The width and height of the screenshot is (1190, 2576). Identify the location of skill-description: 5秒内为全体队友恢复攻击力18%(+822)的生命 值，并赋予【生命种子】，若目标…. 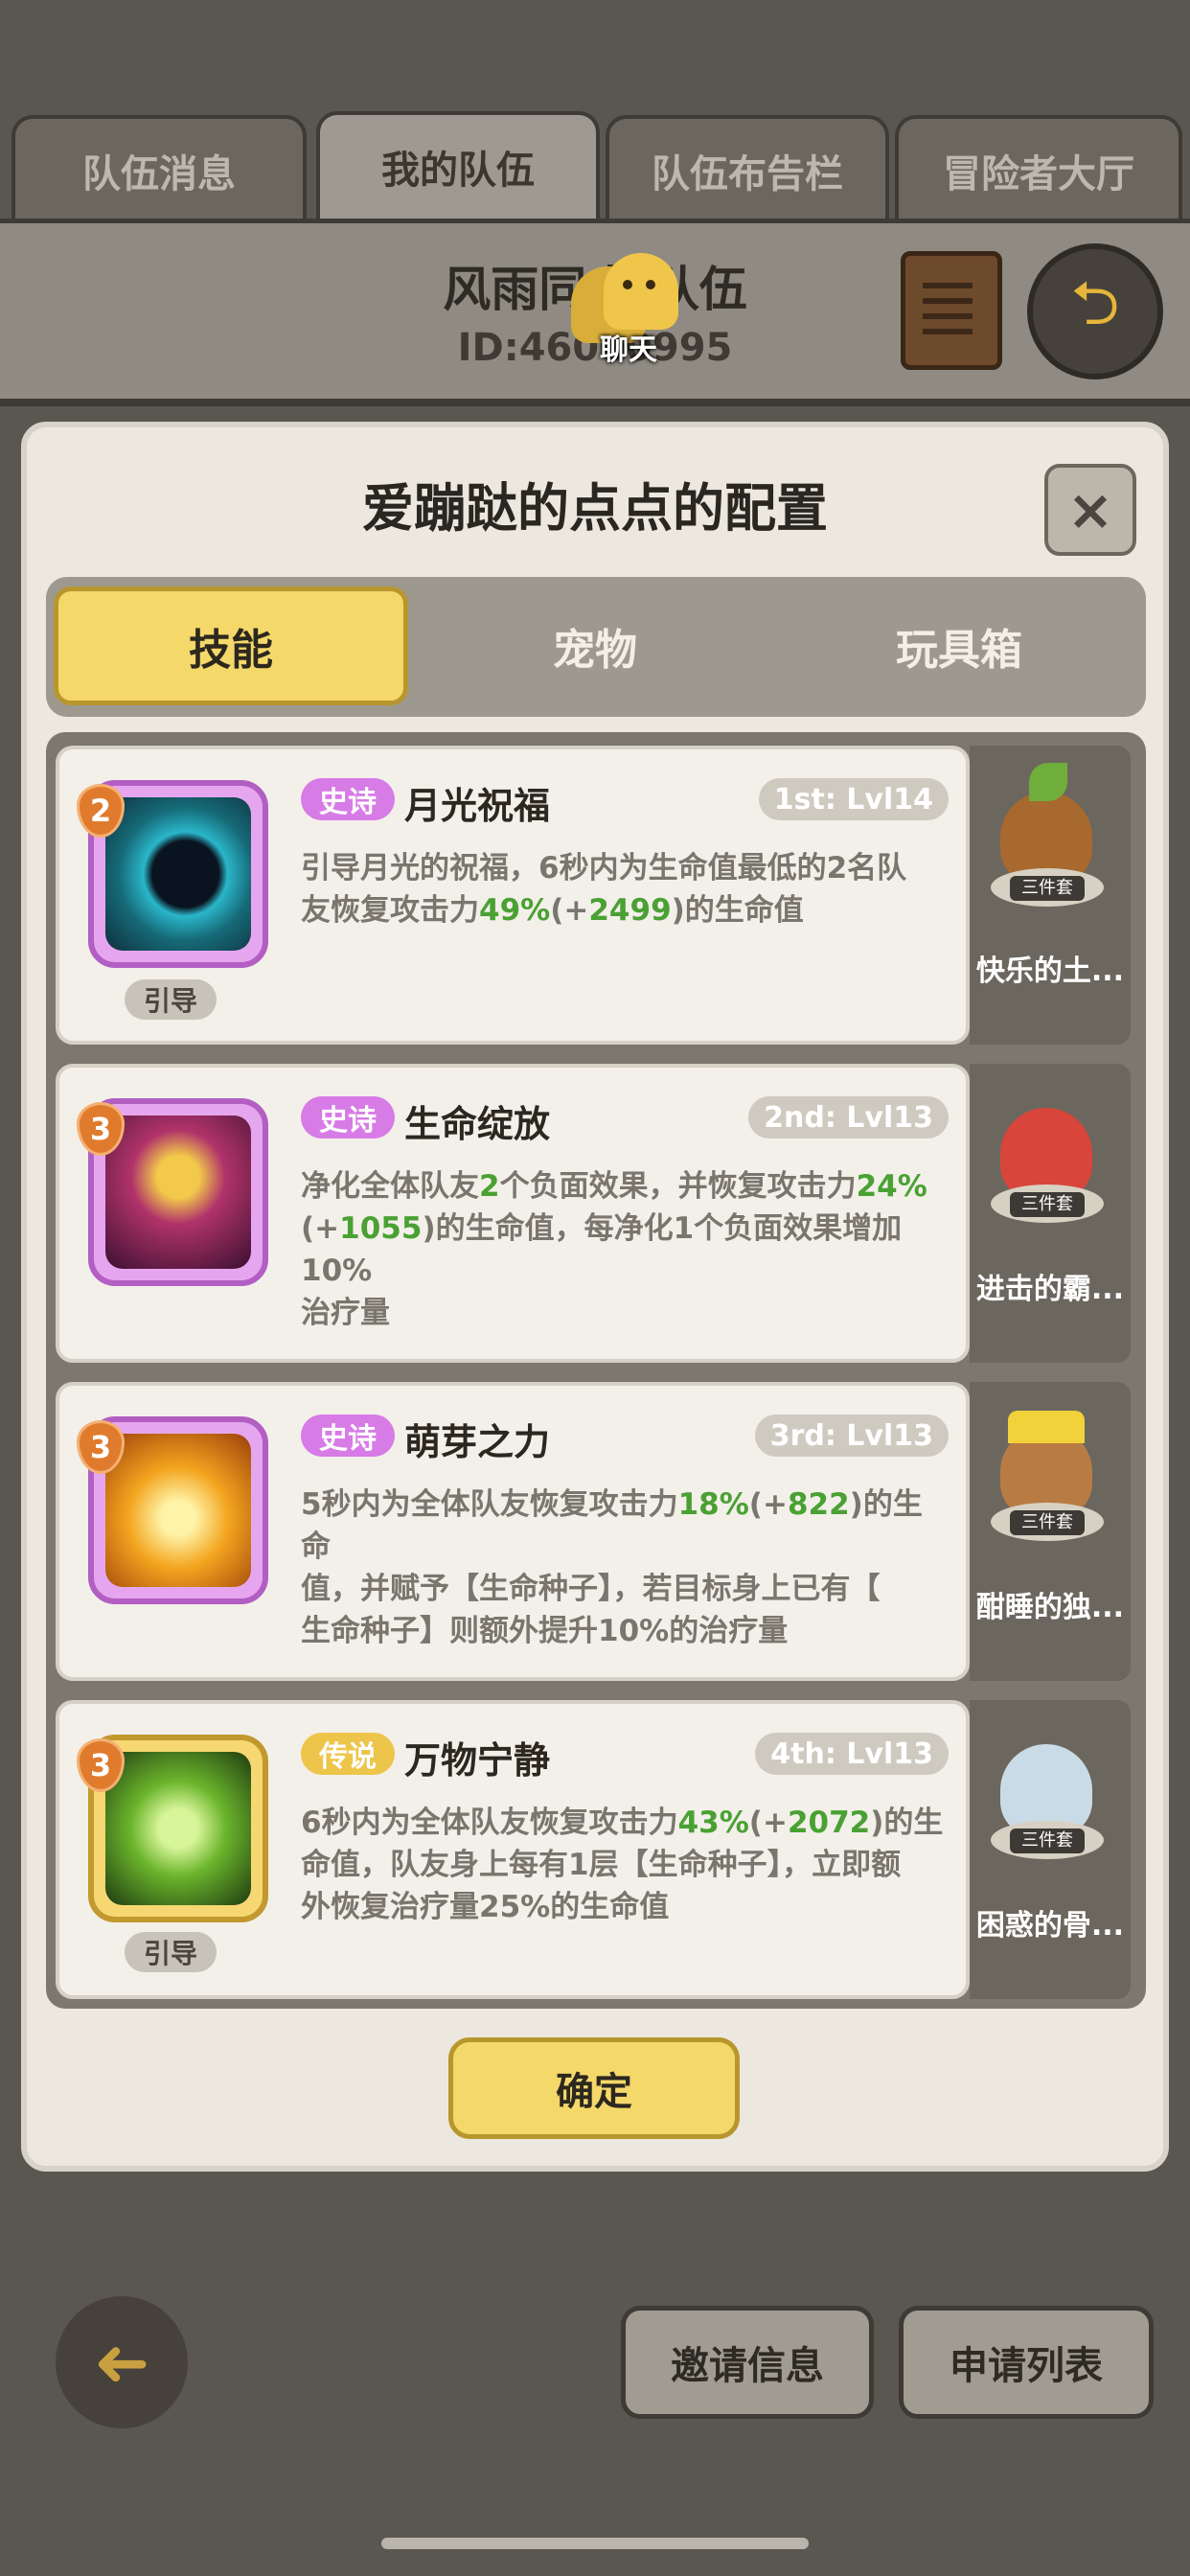
(612, 1567).